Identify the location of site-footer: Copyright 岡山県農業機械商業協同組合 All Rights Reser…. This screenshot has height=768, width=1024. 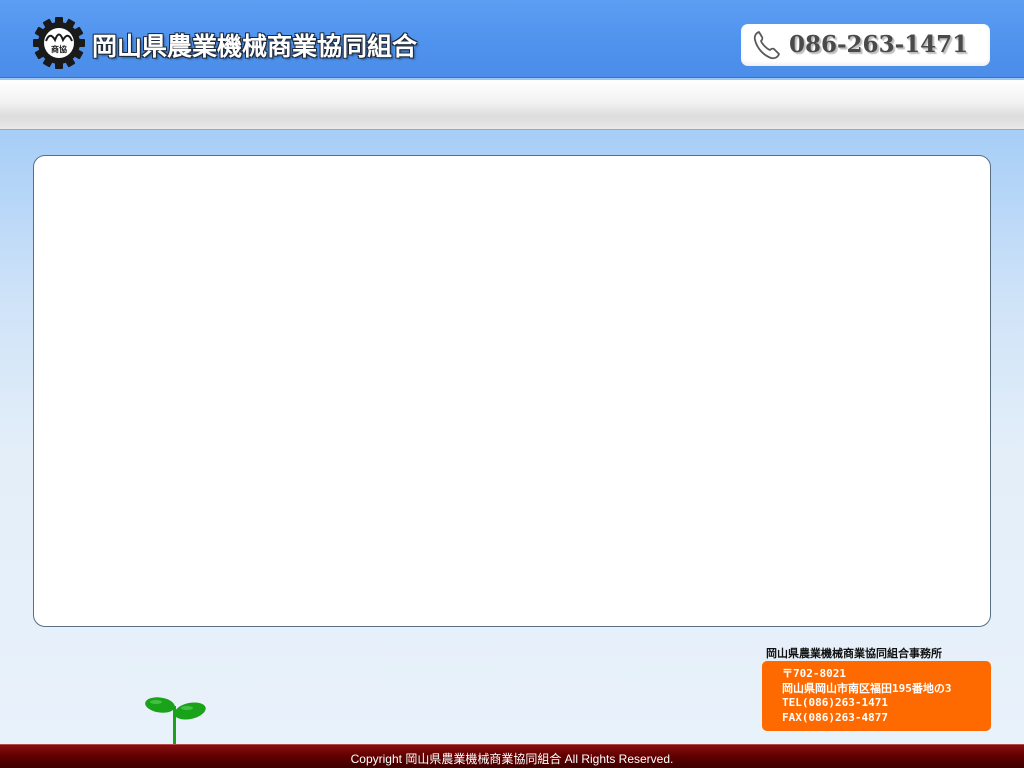
(512, 756).